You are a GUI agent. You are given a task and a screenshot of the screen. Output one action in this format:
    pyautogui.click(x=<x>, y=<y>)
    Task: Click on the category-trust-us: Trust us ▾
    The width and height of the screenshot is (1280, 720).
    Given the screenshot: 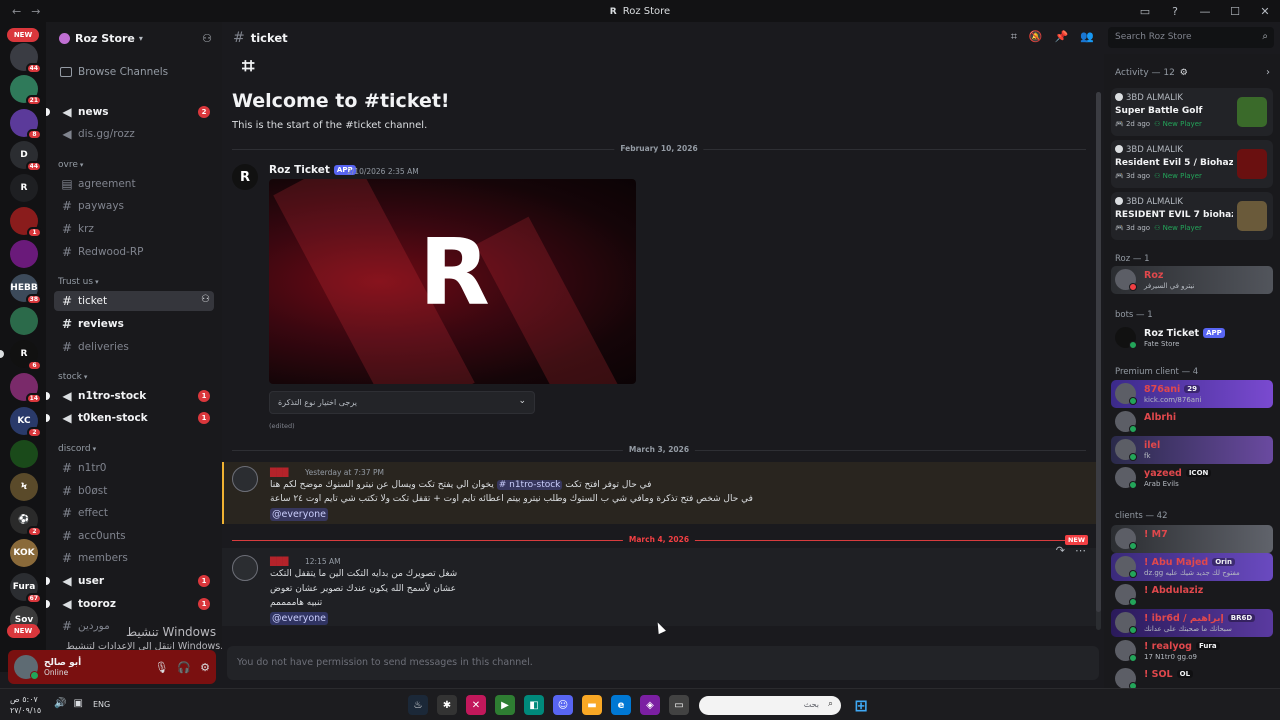 What is the action you would take?
    pyautogui.click(x=78, y=282)
    